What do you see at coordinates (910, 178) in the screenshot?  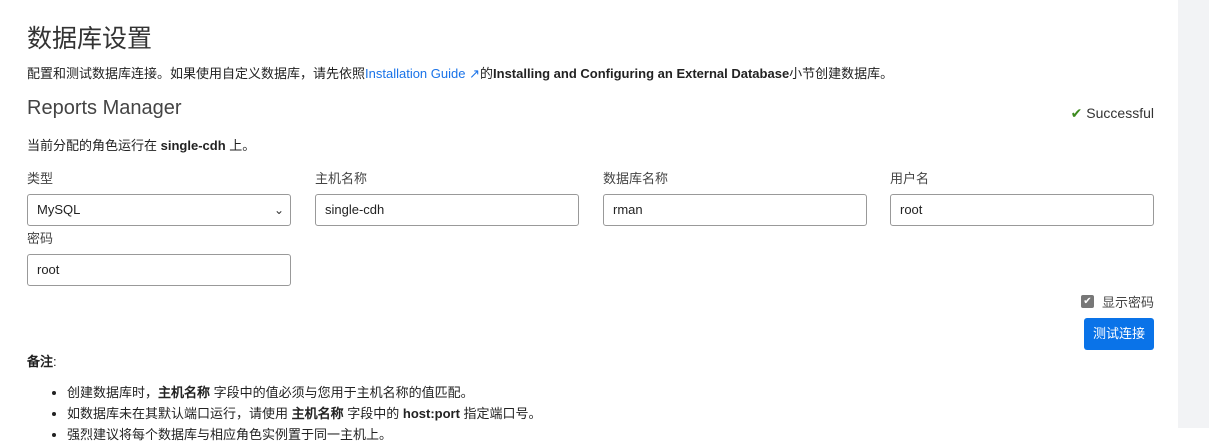 I see `username-label: 用户名` at bounding box center [910, 178].